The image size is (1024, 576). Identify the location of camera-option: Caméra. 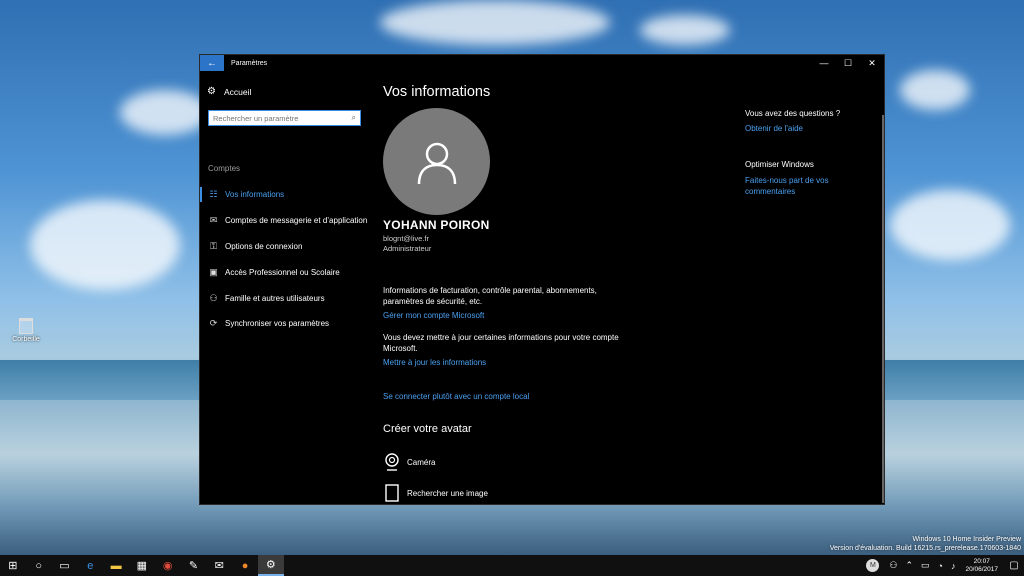
(409, 462).